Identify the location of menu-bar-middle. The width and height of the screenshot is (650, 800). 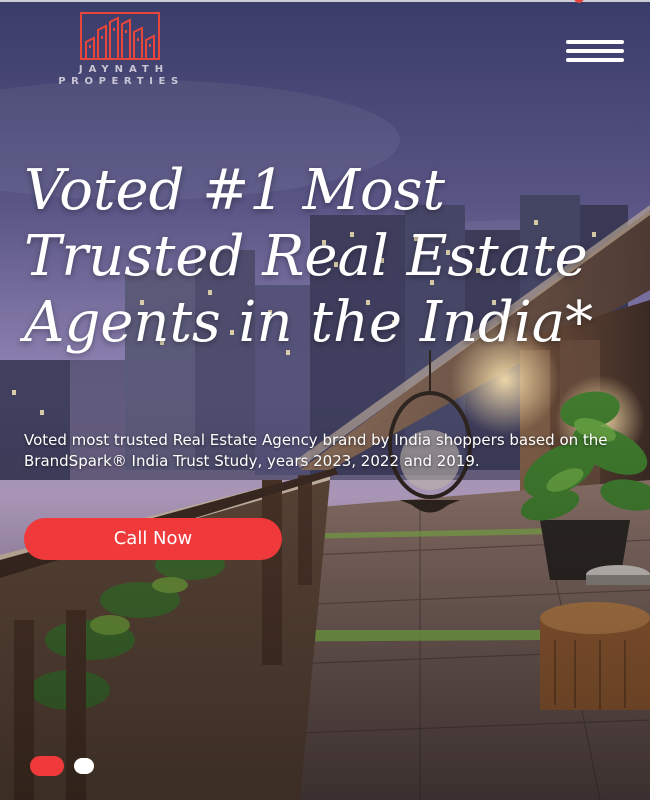
(595, 51).